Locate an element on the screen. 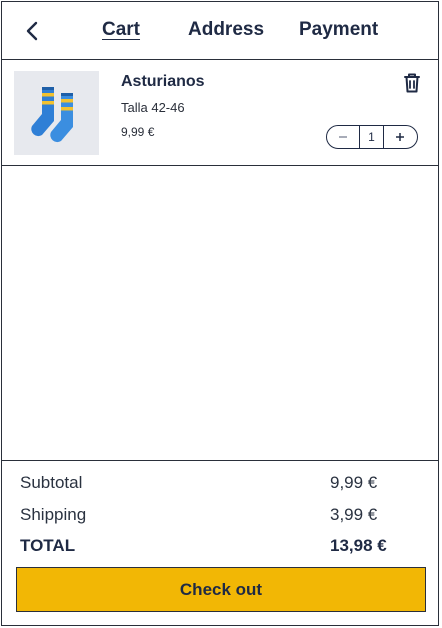  trash-icon is located at coordinates (412, 83).